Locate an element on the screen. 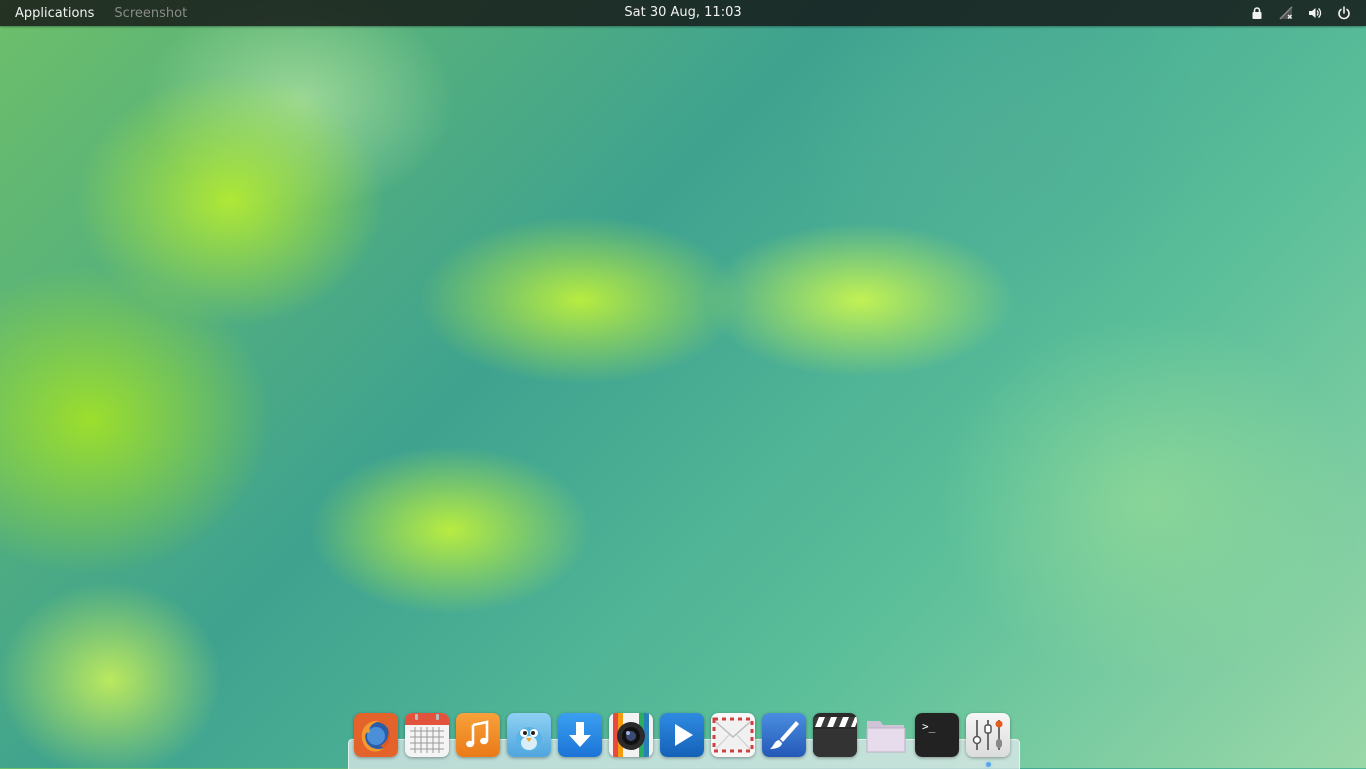 This screenshot has height=769, width=1366. clock-button: Sat 30 Aug, 11:03 is located at coordinates (682, 12).